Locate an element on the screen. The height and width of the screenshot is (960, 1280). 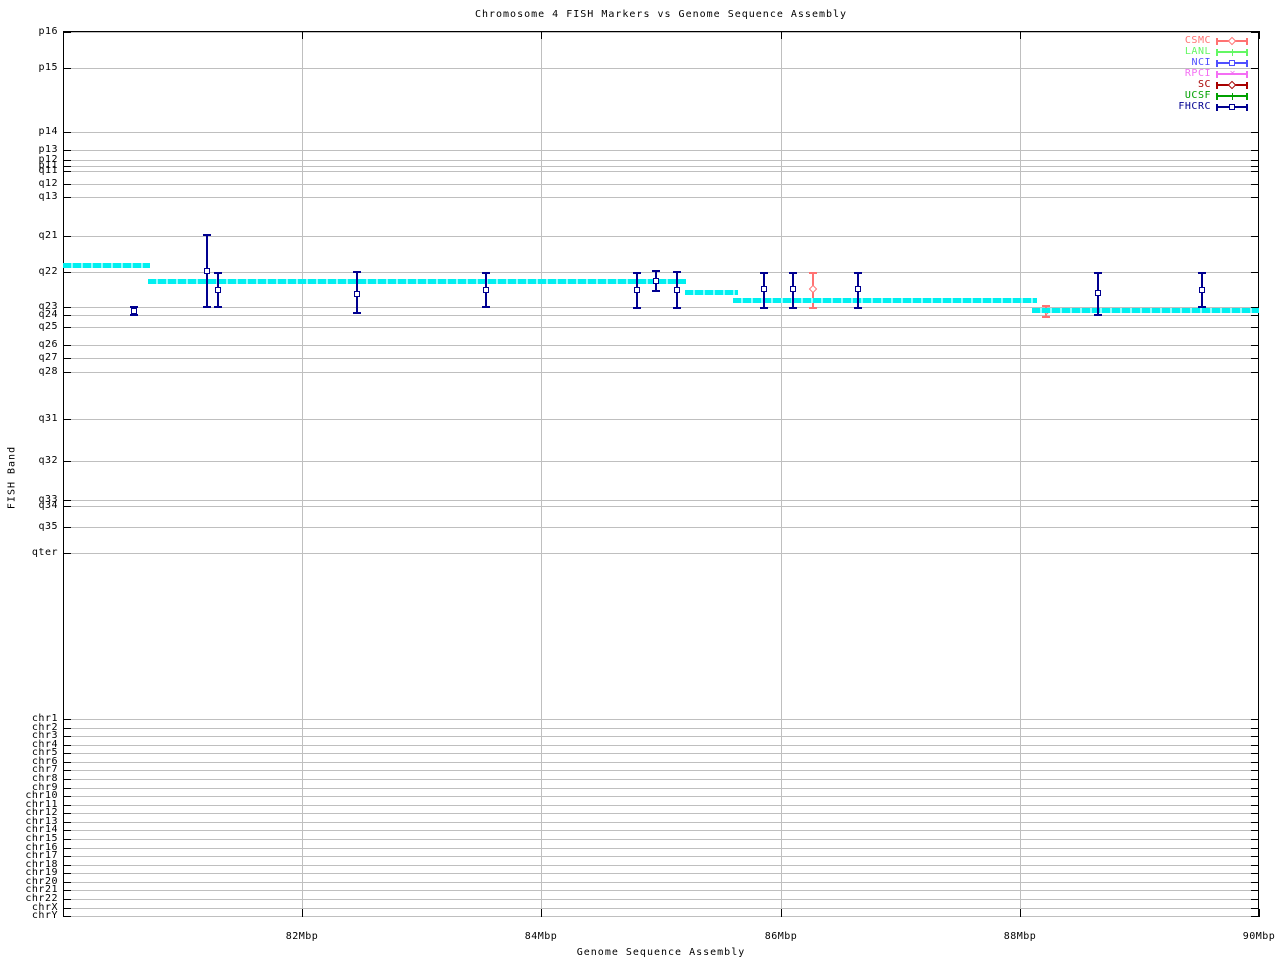
row-chr11-gridline is located at coordinates (661, 805).